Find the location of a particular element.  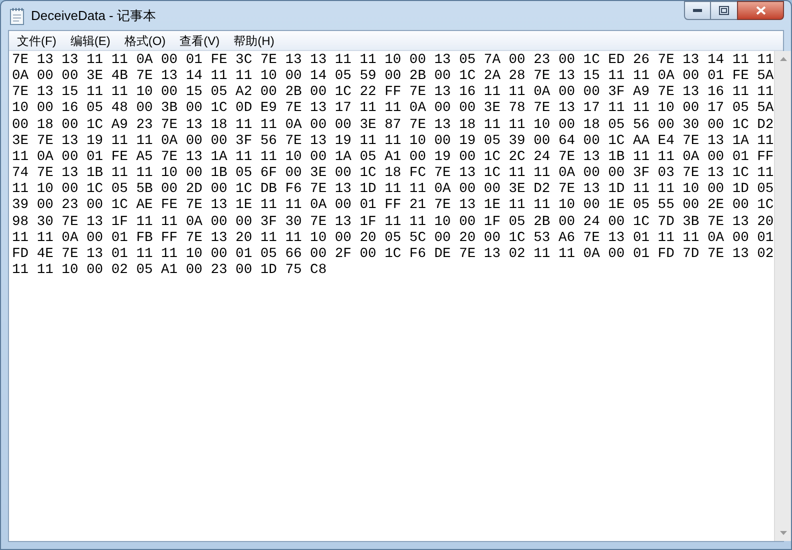

restore-icon is located at coordinates (724, 10).